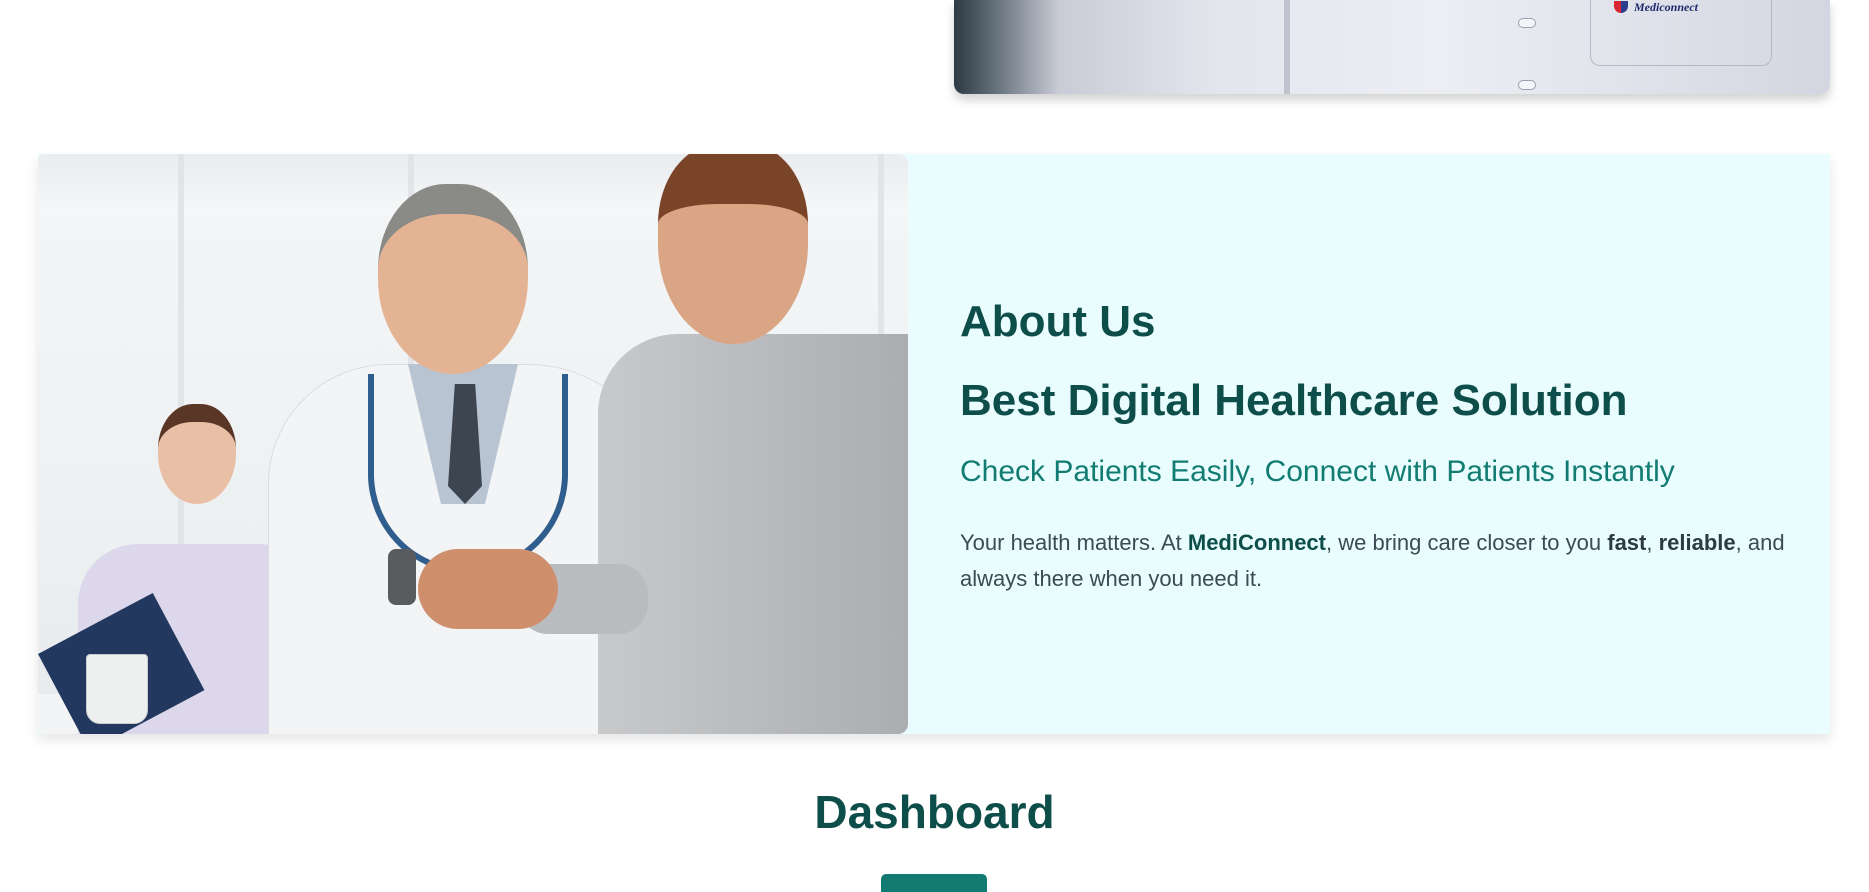  What do you see at coordinates (488, 589) in the screenshot?
I see `handshake` at bounding box center [488, 589].